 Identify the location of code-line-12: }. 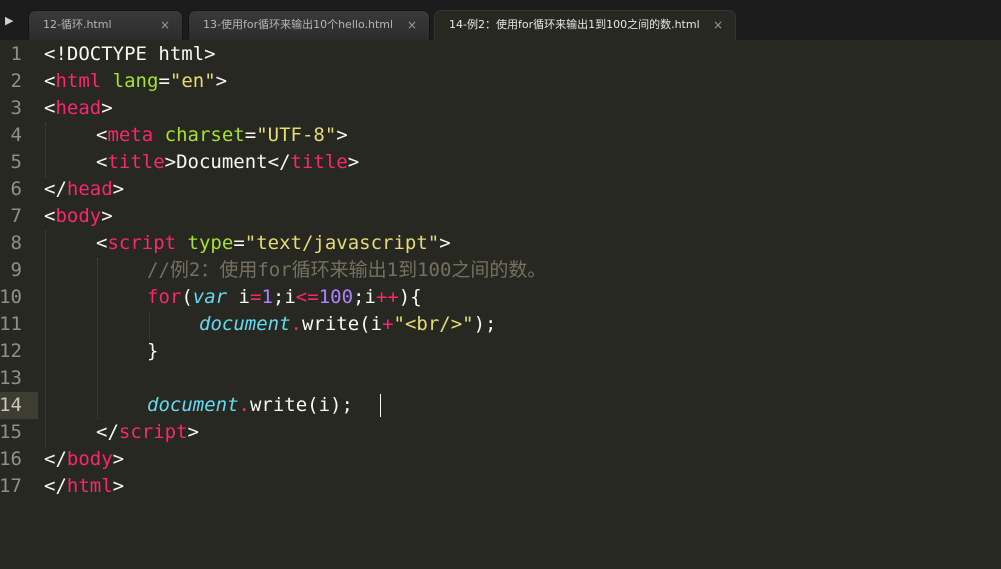
(152, 351).